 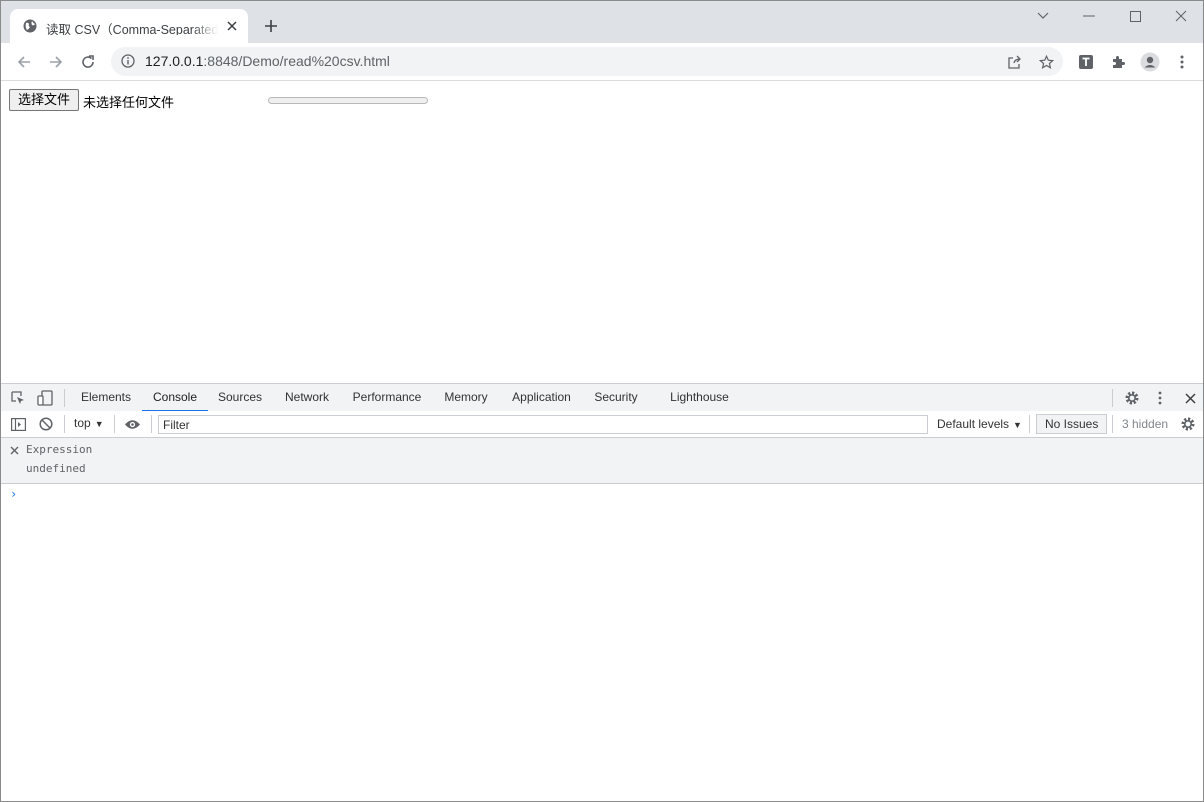 What do you see at coordinates (13, 494) in the screenshot?
I see `console-prompt: ›` at bounding box center [13, 494].